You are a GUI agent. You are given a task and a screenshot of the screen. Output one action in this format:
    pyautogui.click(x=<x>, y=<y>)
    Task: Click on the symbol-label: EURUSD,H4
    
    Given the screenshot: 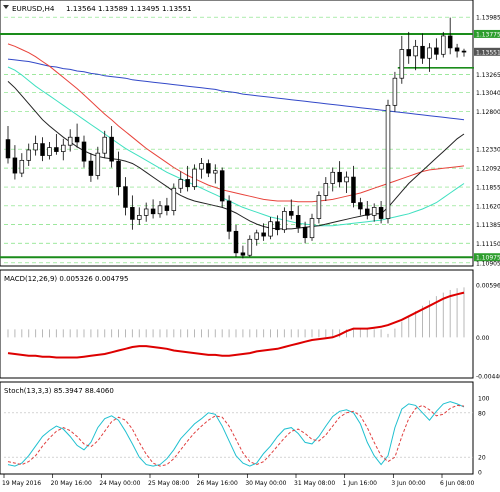 What is the action you would take?
    pyautogui.click(x=33, y=8)
    